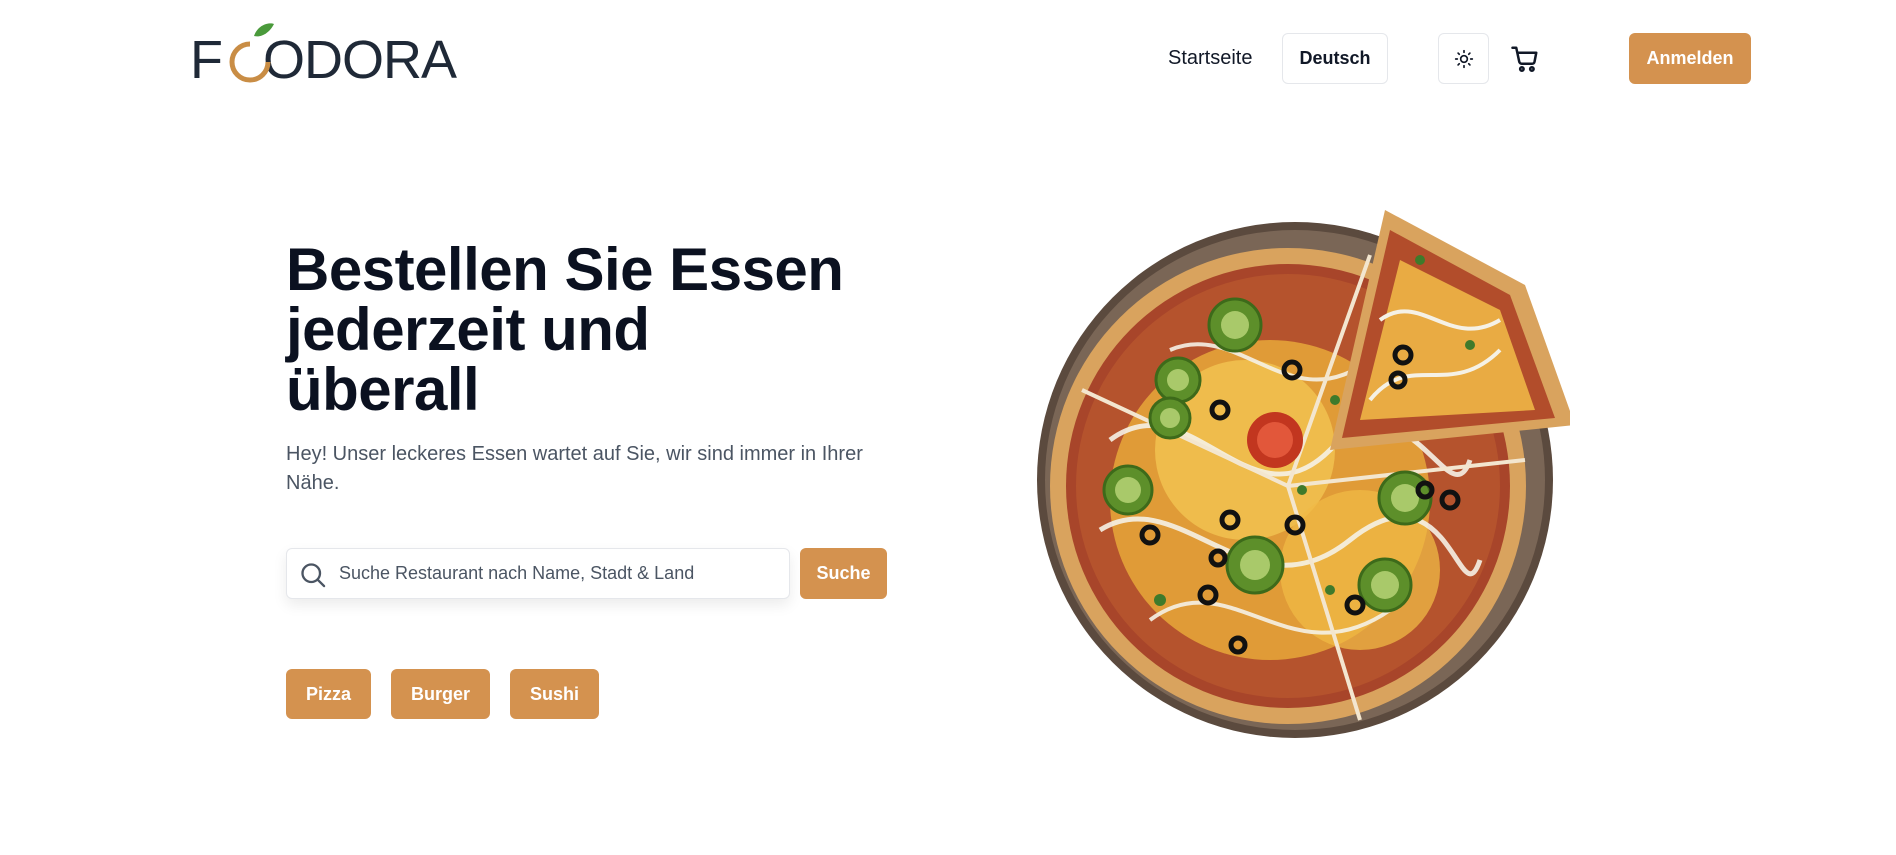 This screenshot has height=855, width=1896. What do you see at coordinates (1690, 58) in the screenshot?
I see `login-button: Anmelden` at bounding box center [1690, 58].